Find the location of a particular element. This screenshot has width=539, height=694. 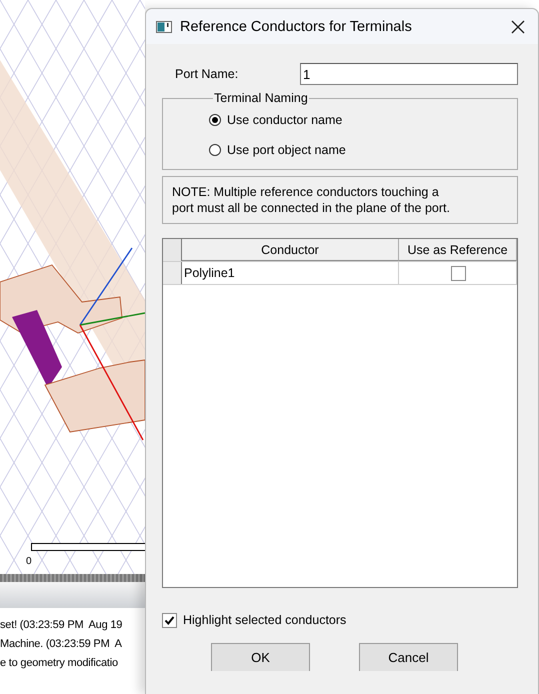

window-icon is located at coordinates (164, 27).